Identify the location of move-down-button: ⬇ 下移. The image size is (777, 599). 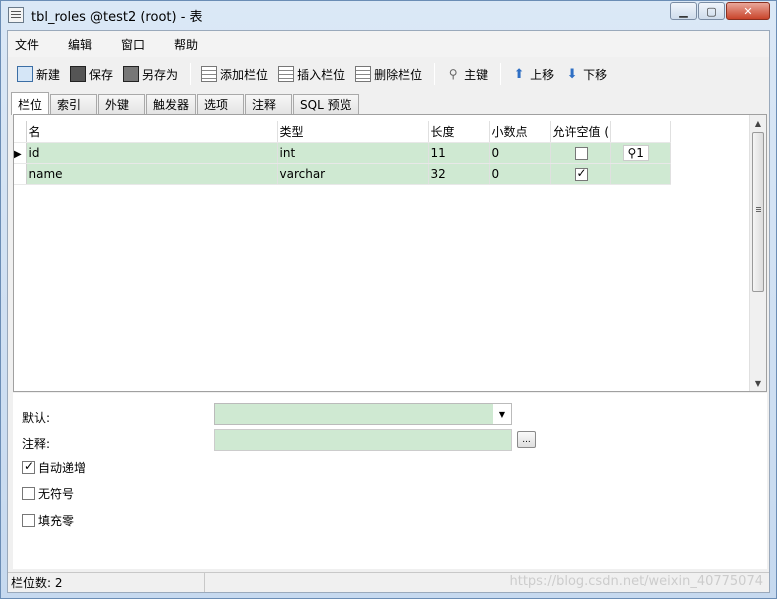
(585, 74).